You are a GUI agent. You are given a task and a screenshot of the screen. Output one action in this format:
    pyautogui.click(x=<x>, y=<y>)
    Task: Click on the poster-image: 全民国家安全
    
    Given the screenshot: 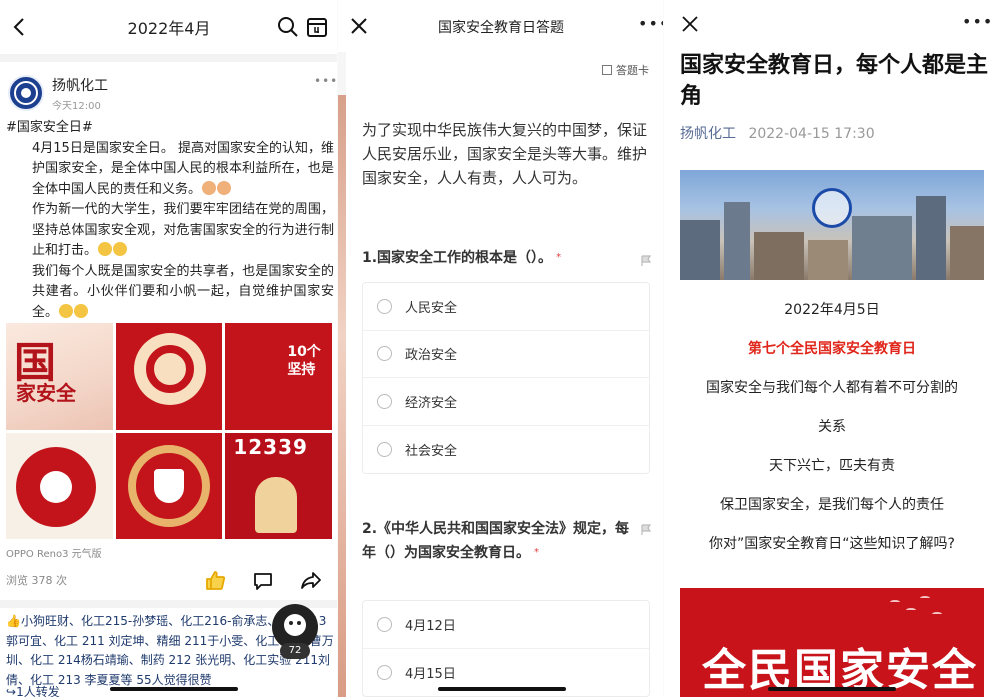 What is the action you would take?
    pyautogui.click(x=832, y=642)
    